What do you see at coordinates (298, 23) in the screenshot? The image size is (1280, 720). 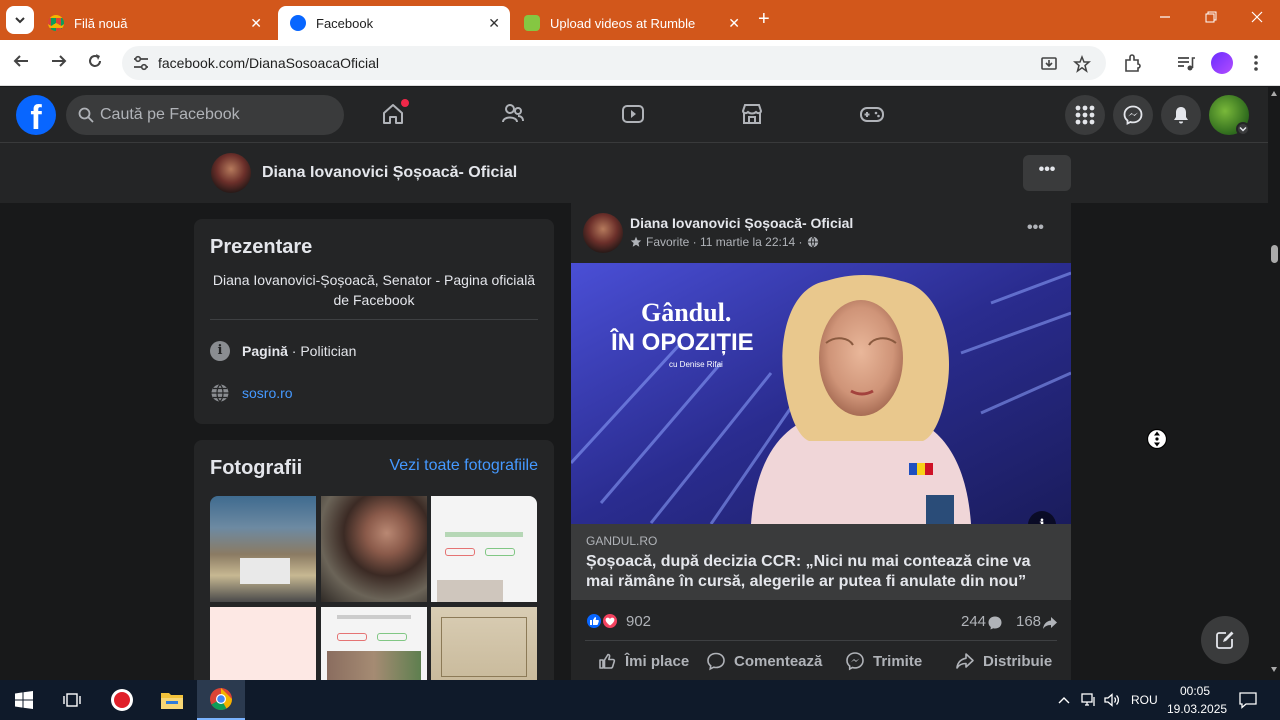 I see `facebook-icon` at bounding box center [298, 23].